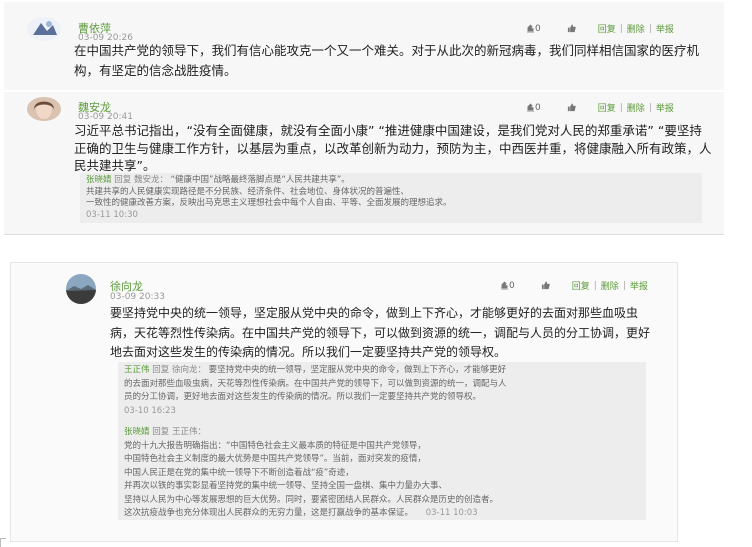 The width and height of the screenshot is (752, 547). I want to click on comment-date: 03-09 20:33, so click(137, 297).